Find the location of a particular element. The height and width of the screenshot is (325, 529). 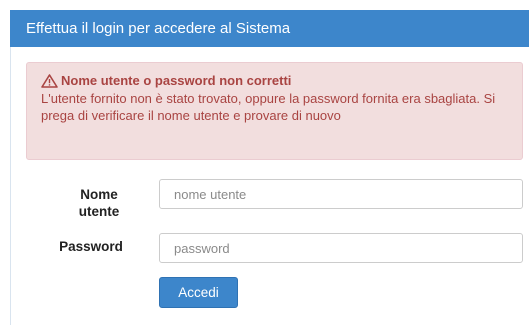

password-input is located at coordinates (341, 248).